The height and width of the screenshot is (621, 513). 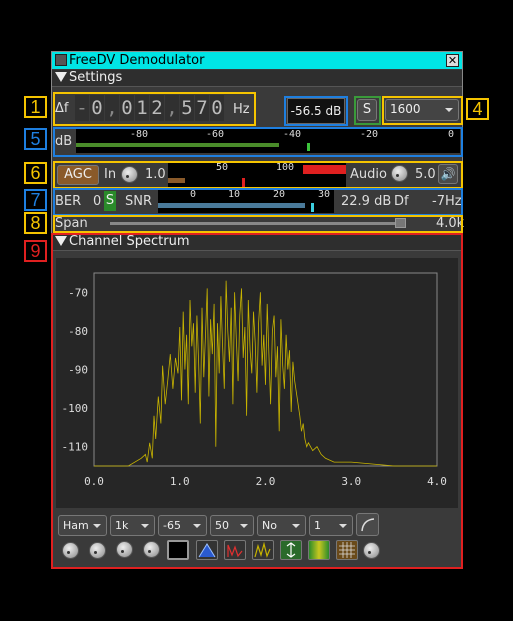 I want to click on grid-button, so click(x=347, y=550).